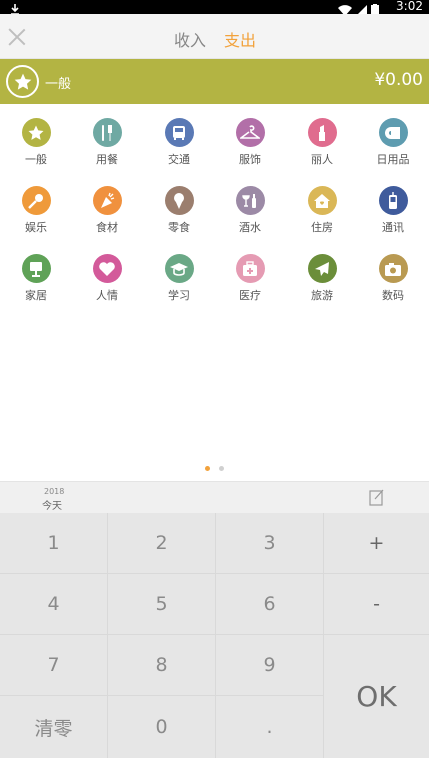 The height and width of the screenshot is (758, 429). Describe the element at coordinates (107, 200) in the screenshot. I see `carrot-icon` at that location.